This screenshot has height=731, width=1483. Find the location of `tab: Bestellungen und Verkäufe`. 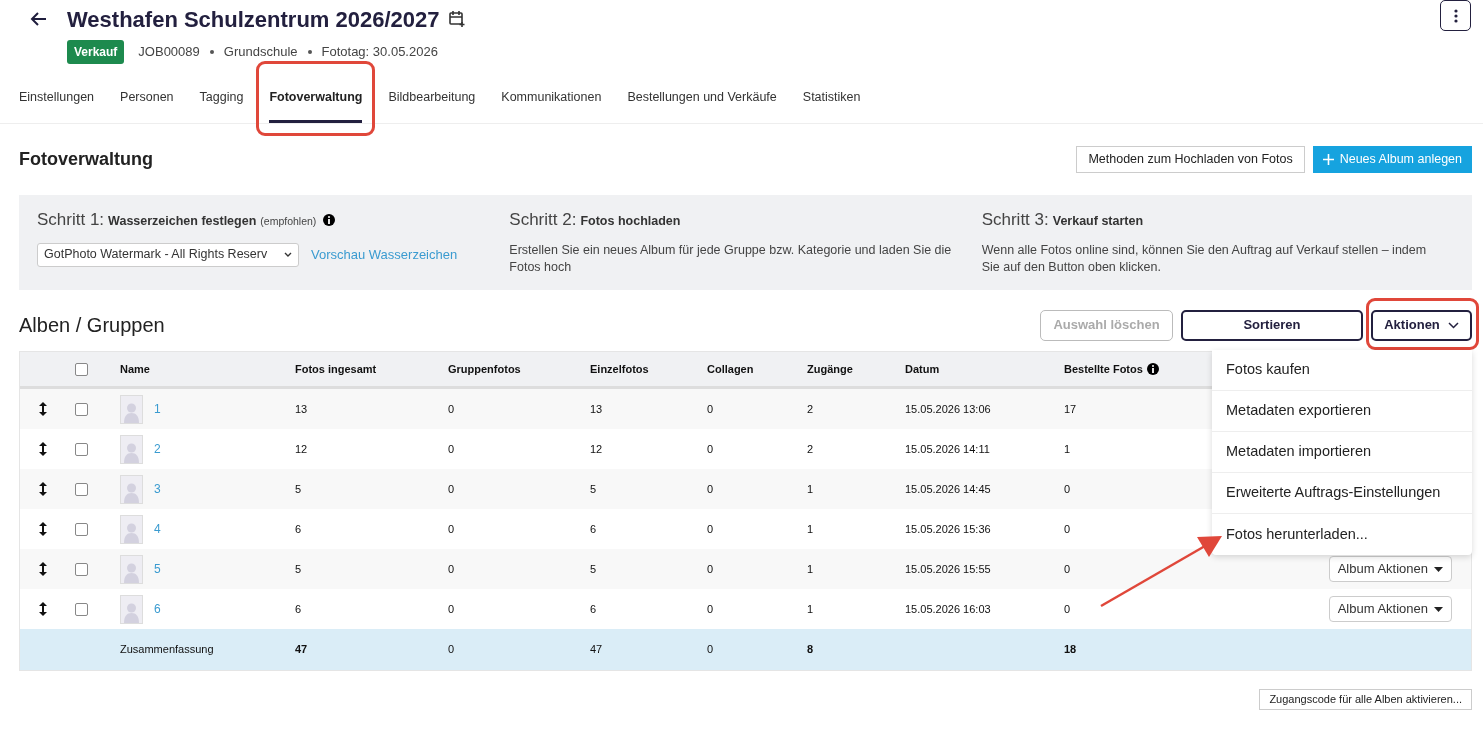

tab: Bestellungen und Verkäufe is located at coordinates (702, 102).